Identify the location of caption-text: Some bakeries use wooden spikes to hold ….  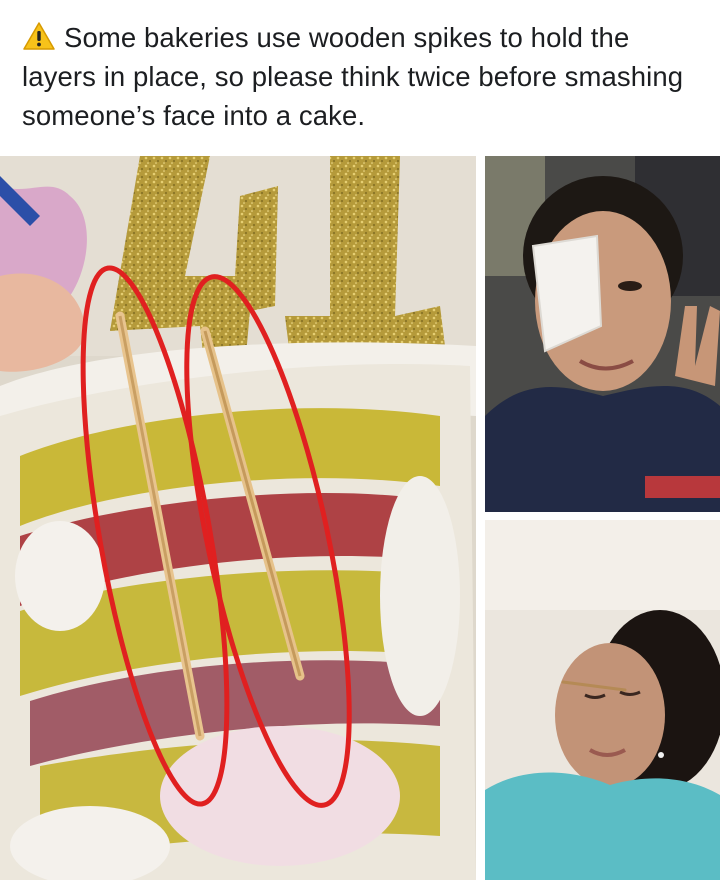
(353, 76).